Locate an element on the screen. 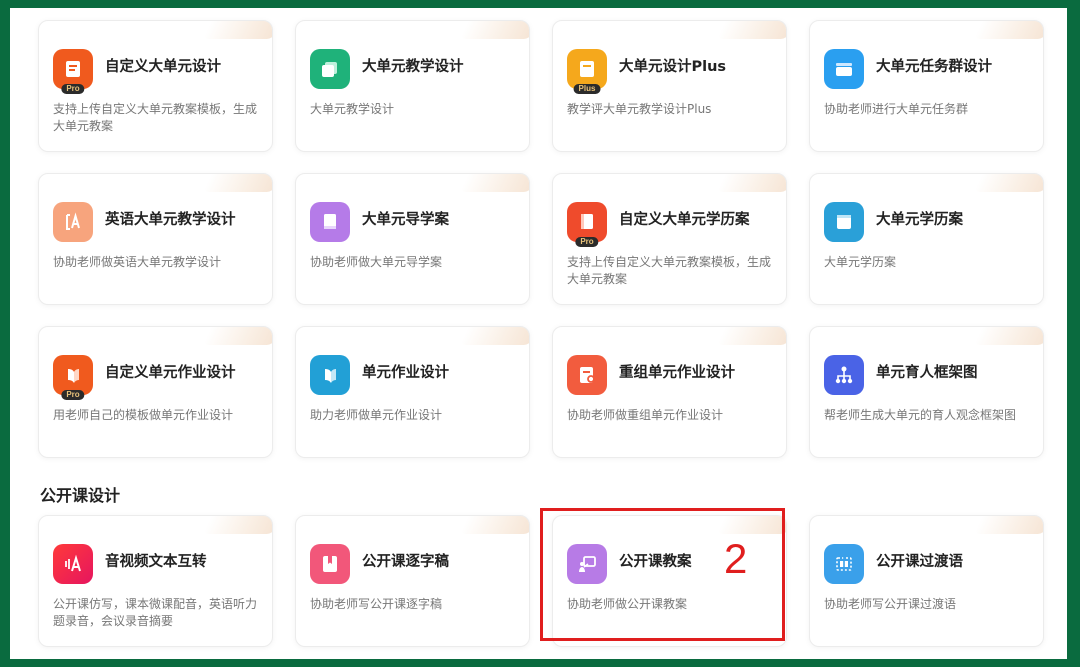  tool-title: 自定义单元作业设计 is located at coordinates (170, 373).